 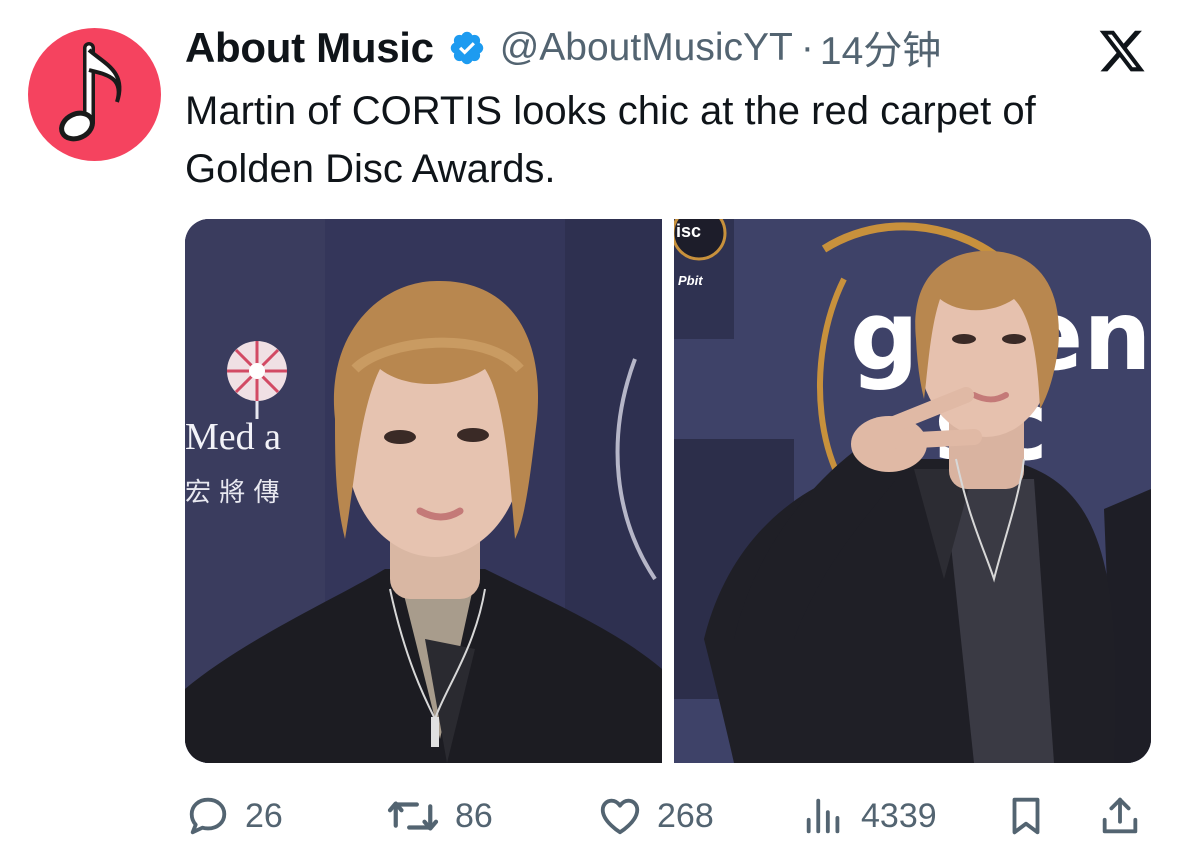 What do you see at coordinates (309, 48) in the screenshot?
I see `author-name: About Music` at bounding box center [309, 48].